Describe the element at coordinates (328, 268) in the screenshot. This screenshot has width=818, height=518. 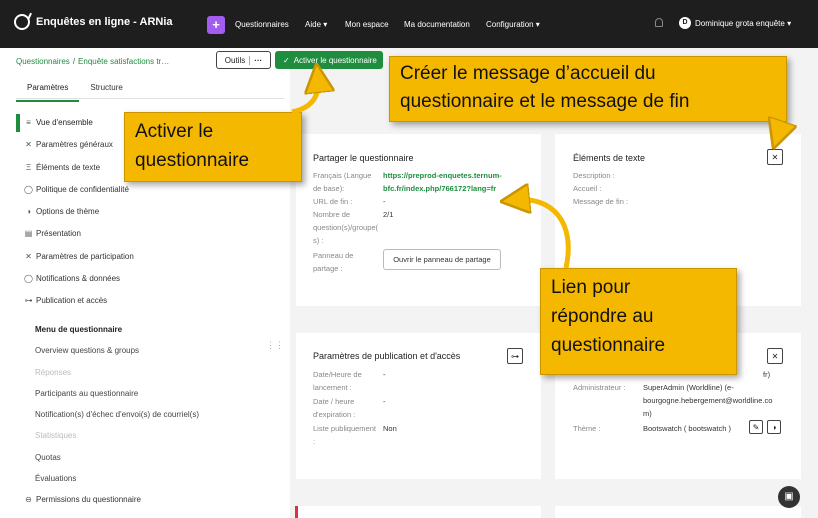
I see `panel-label-line: partage :` at that location.